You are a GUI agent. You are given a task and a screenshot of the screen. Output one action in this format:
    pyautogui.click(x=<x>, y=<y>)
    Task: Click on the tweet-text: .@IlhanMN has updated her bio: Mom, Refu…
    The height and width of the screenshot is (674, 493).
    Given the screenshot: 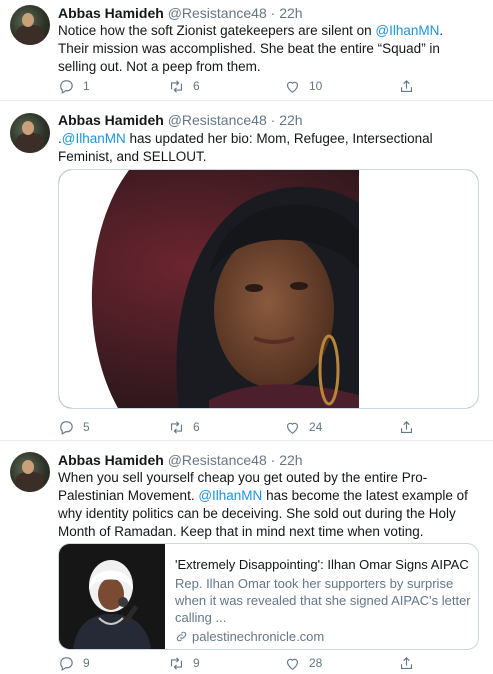 What is the action you would take?
    pyautogui.click(x=263, y=148)
    